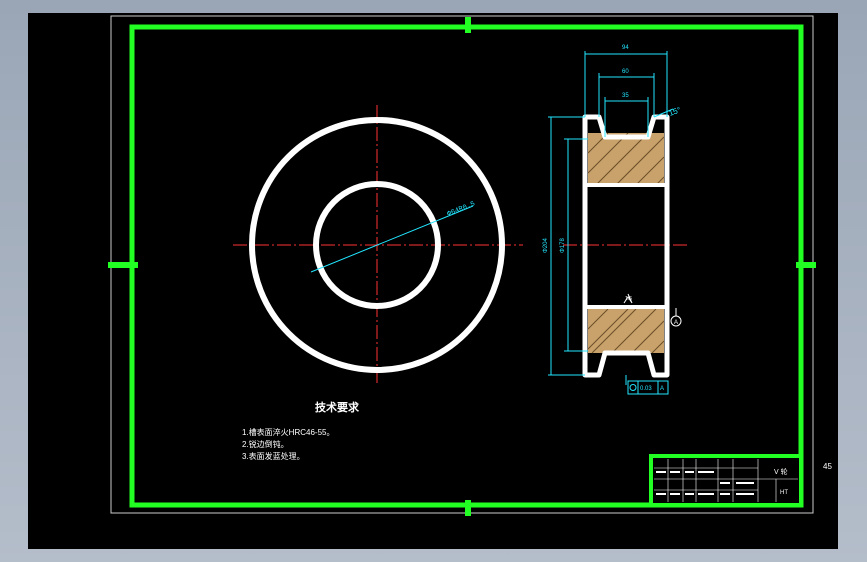 Image resolution: width=867 pixels, height=562 pixels. I want to click on title-block-frame, so click(726, 480).